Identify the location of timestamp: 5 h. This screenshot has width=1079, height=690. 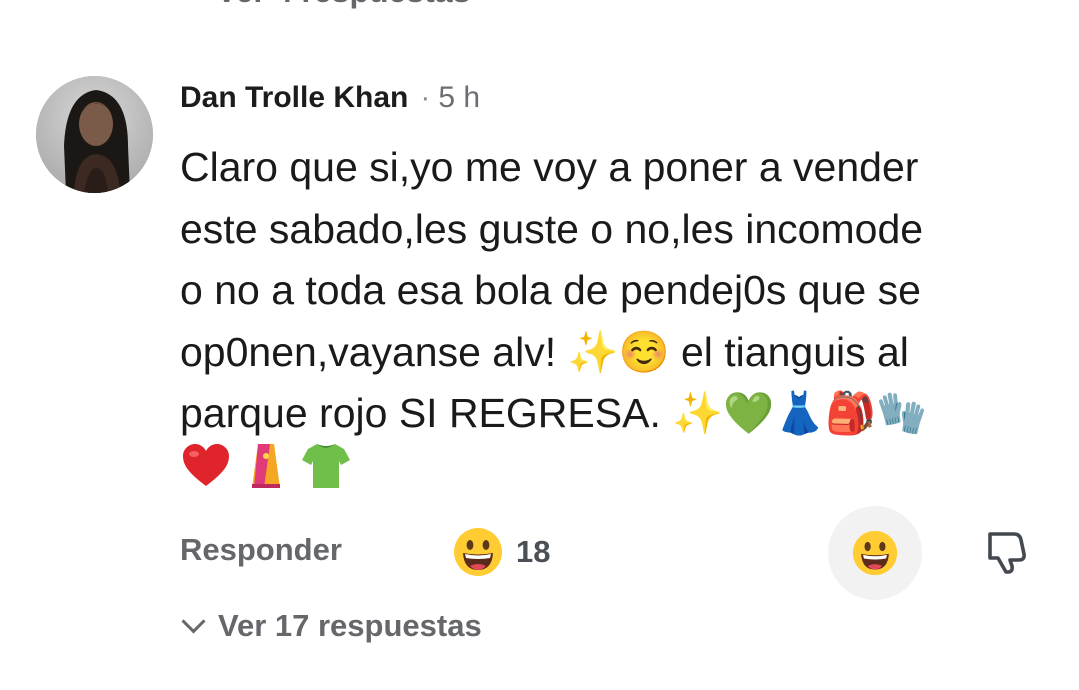
(459, 97).